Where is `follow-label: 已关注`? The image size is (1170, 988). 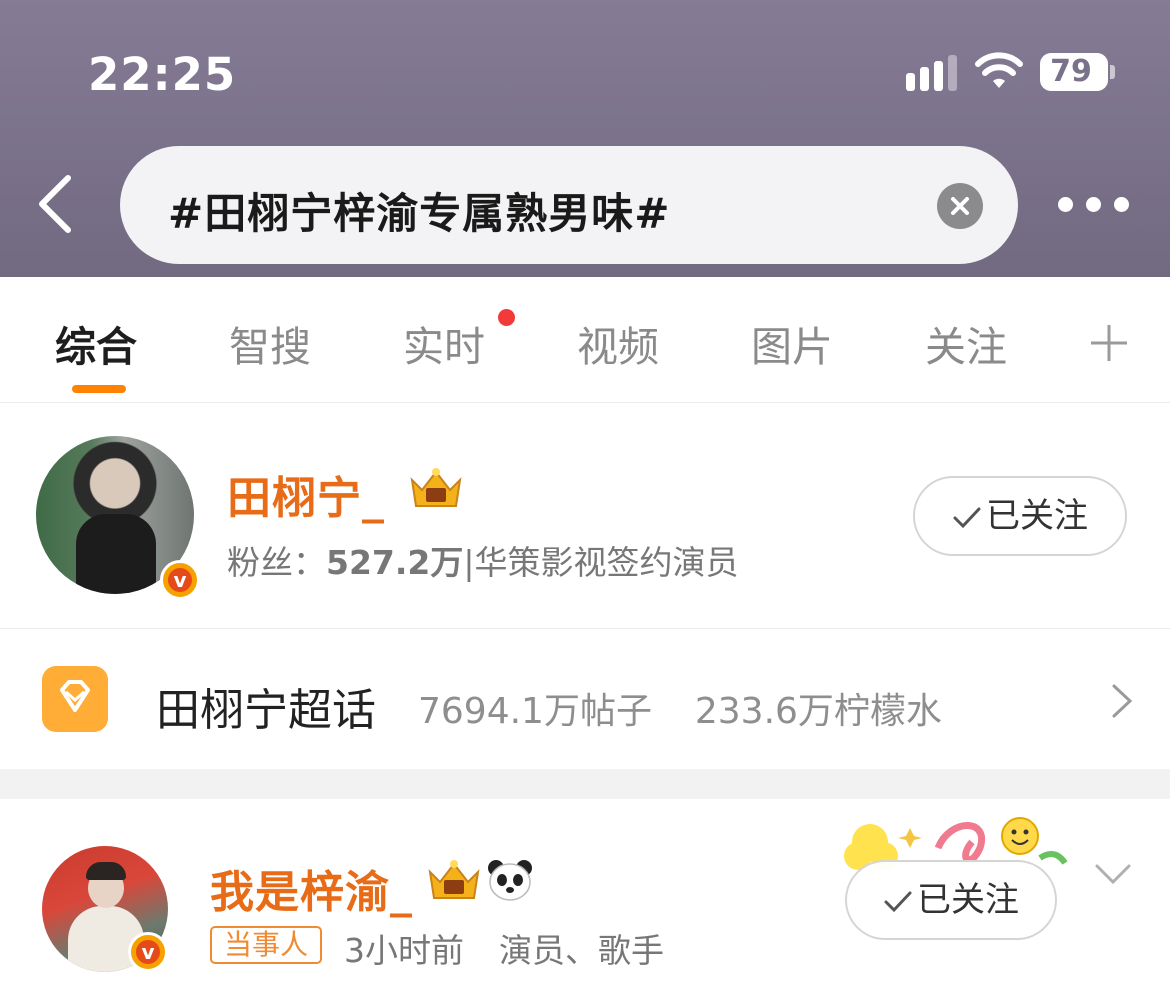
follow-label: 已关注 is located at coordinates (1037, 516).